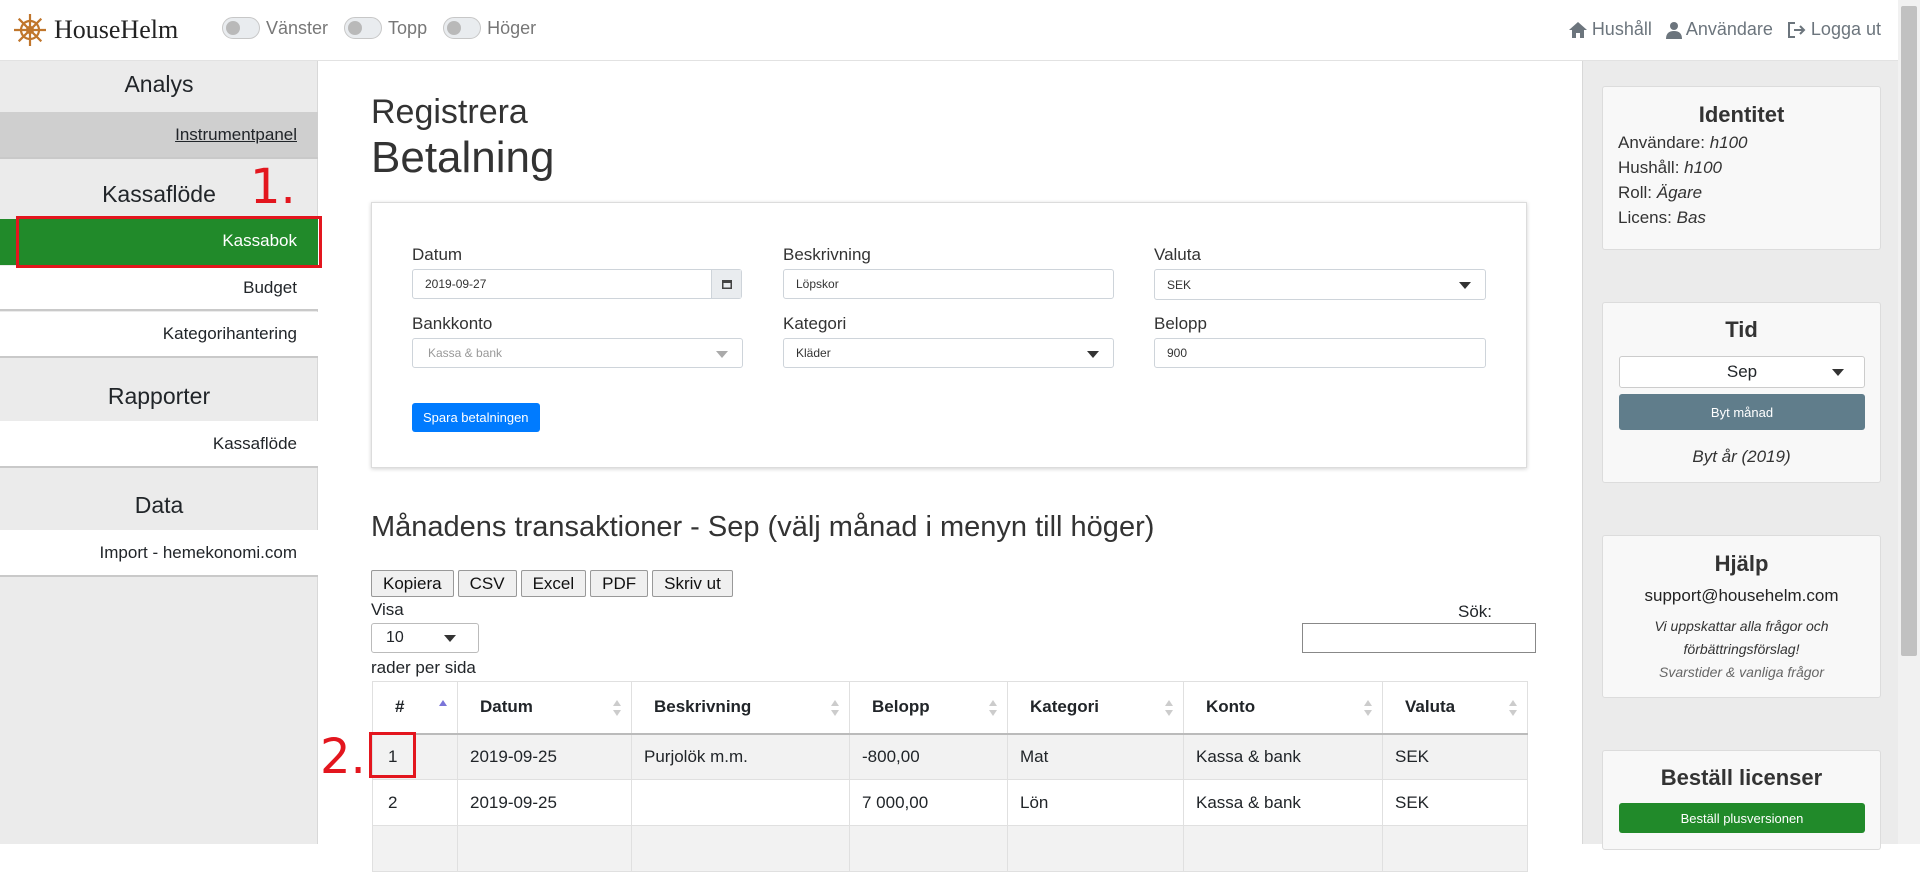  What do you see at coordinates (443, 709) in the screenshot?
I see `sort-ascending-icon` at bounding box center [443, 709].